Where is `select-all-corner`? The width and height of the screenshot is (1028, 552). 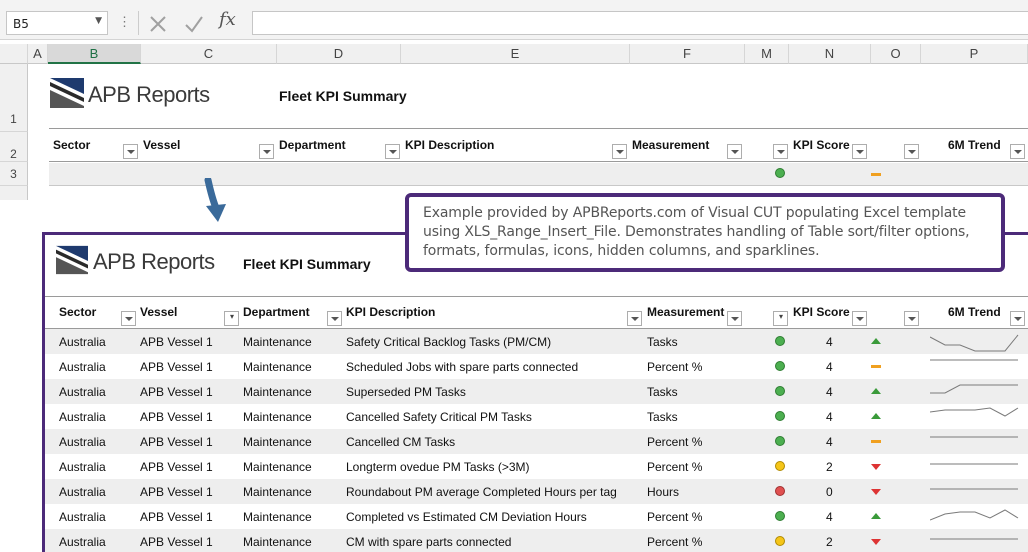
select-all-corner is located at coordinates (14, 54).